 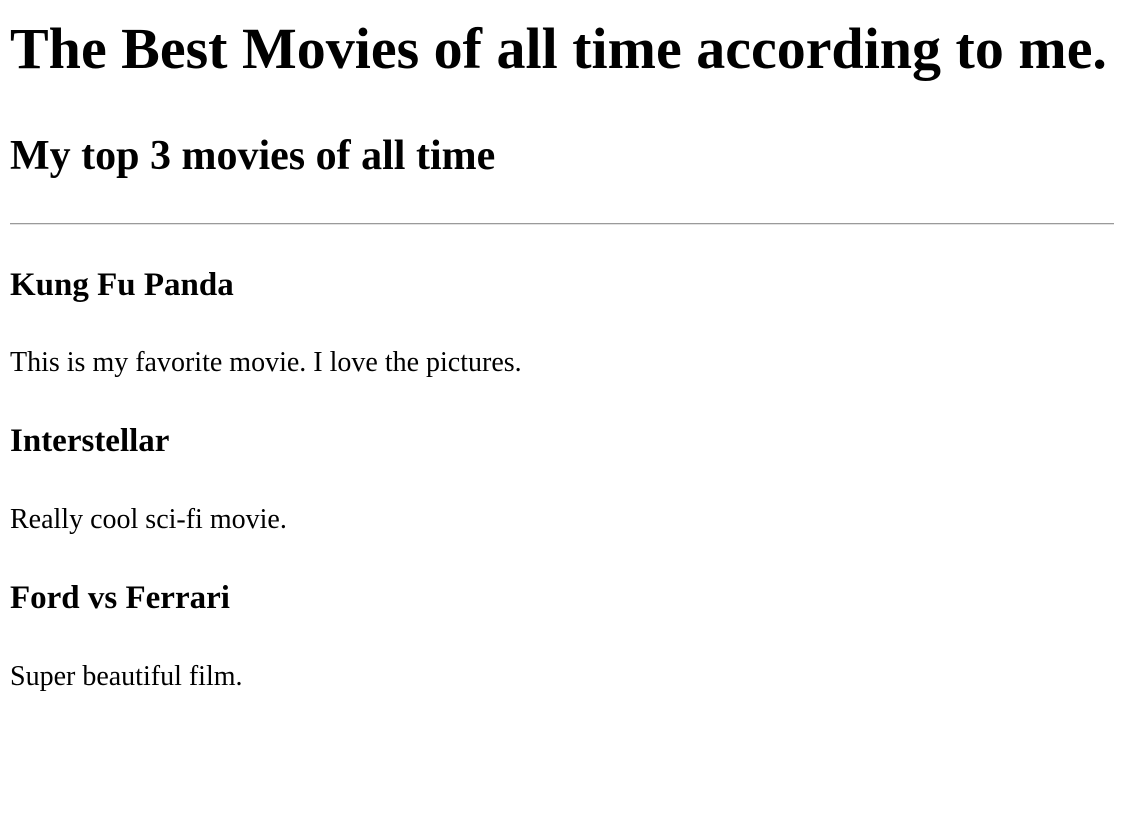 I want to click on movie-description: Really cool sci-fi movie., so click(x=148, y=519).